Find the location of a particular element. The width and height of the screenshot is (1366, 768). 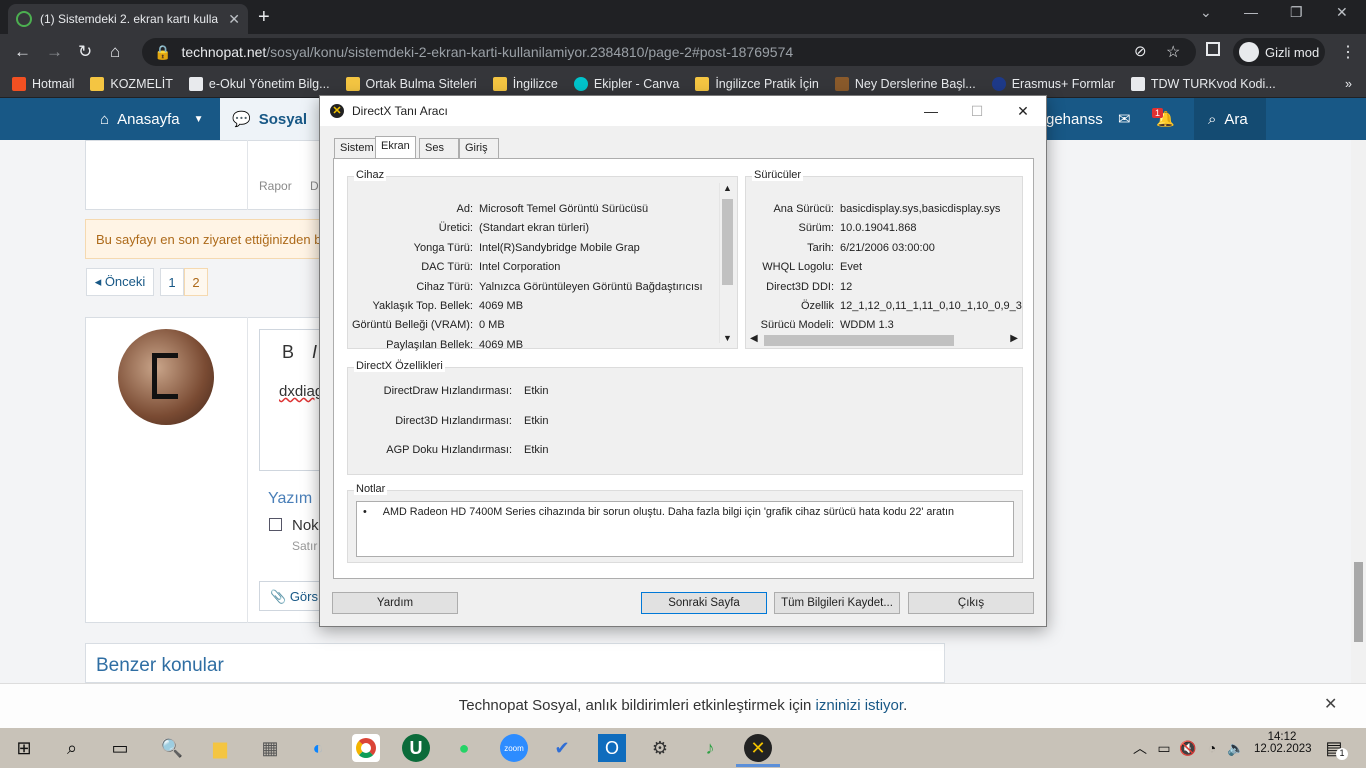

bookmark-canva: Ekipler - Canva is located at coordinates (626, 83).